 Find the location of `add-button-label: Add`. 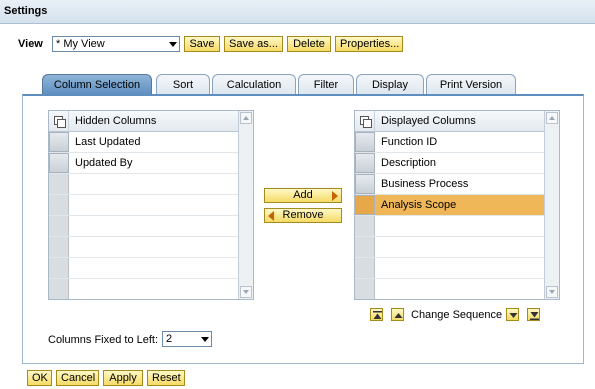

add-button-label: Add is located at coordinates (303, 195).